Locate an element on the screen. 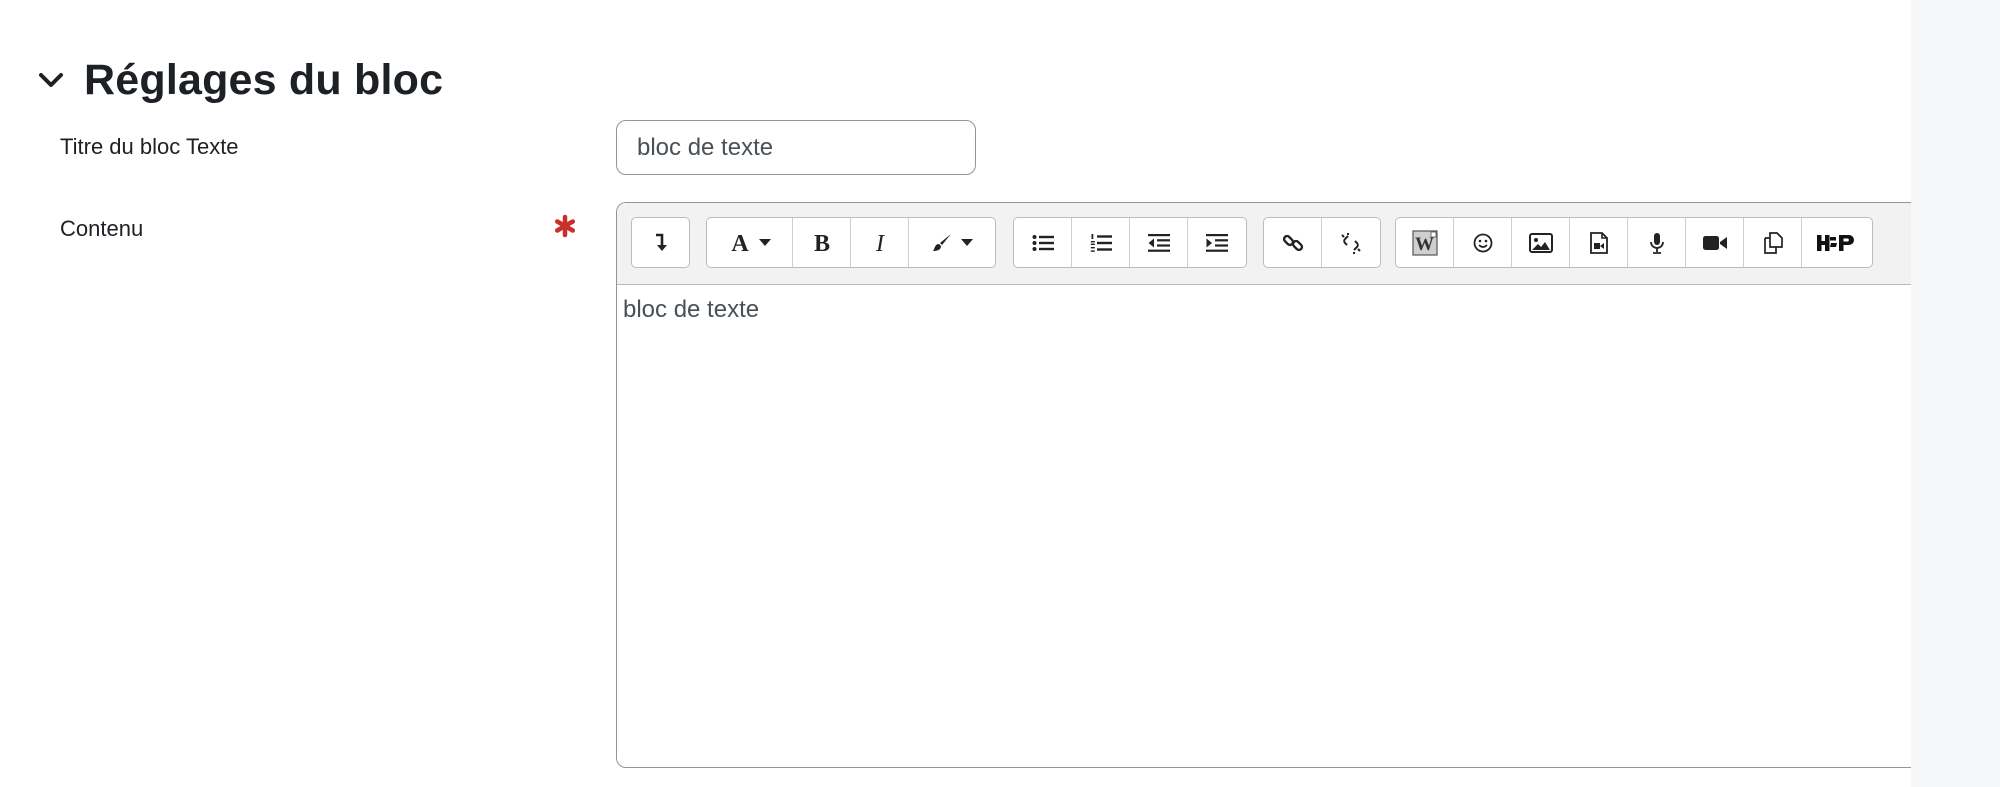 Image resolution: width=2000 pixels, height=787 pixels. media-button is located at coordinates (1599, 242).